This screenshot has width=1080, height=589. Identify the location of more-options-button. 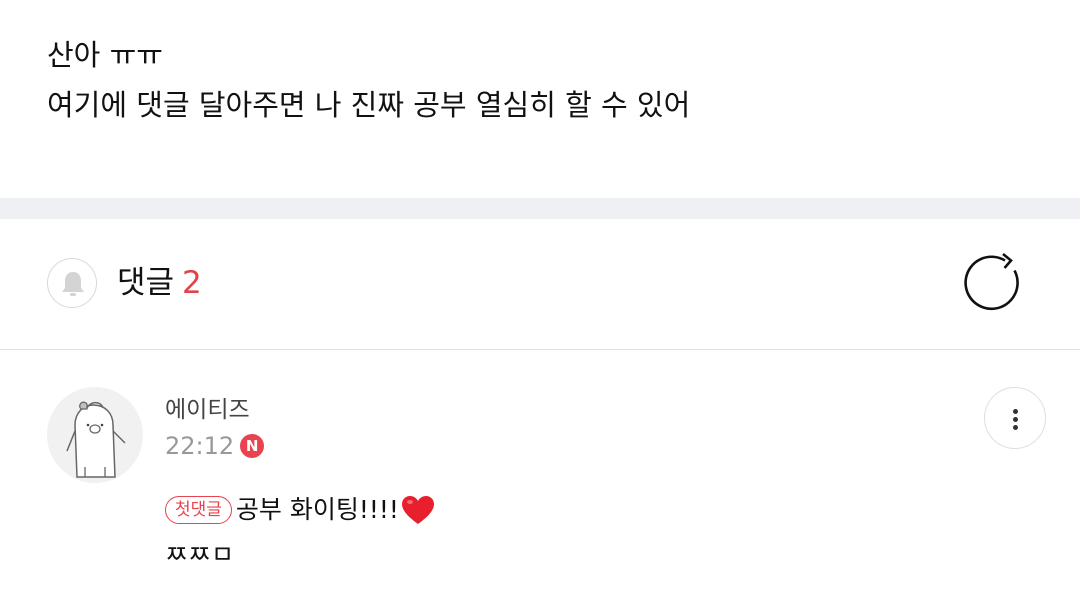
(1015, 418).